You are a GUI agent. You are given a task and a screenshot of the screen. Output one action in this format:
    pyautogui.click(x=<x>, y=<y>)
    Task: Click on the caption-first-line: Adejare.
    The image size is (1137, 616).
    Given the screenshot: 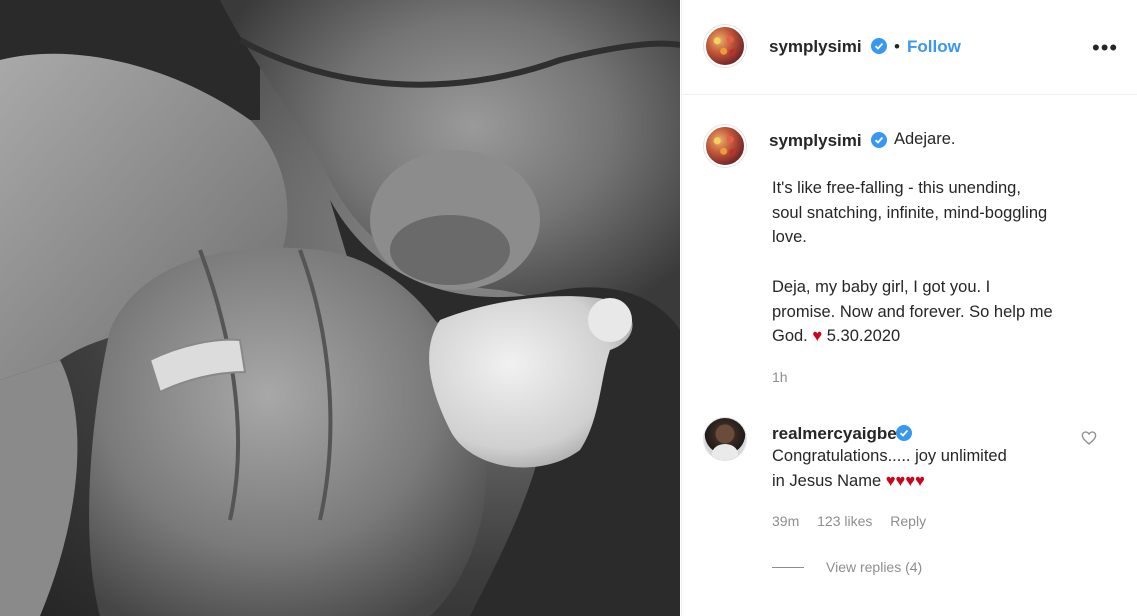 What is the action you would take?
    pyautogui.click(x=925, y=139)
    